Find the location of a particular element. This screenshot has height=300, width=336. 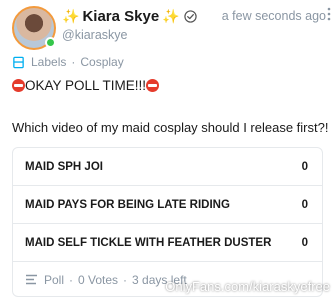

tag-icon is located at coordinates (18, 62).